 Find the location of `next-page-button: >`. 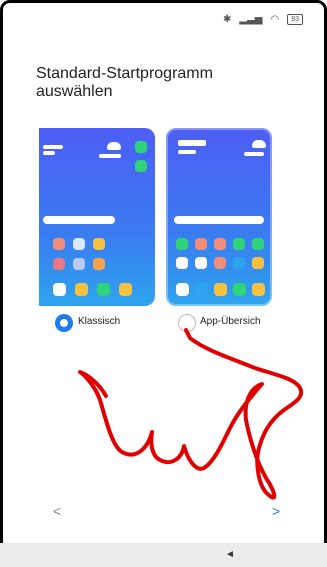

next-page-button: > is located at coordinates (276, 511).